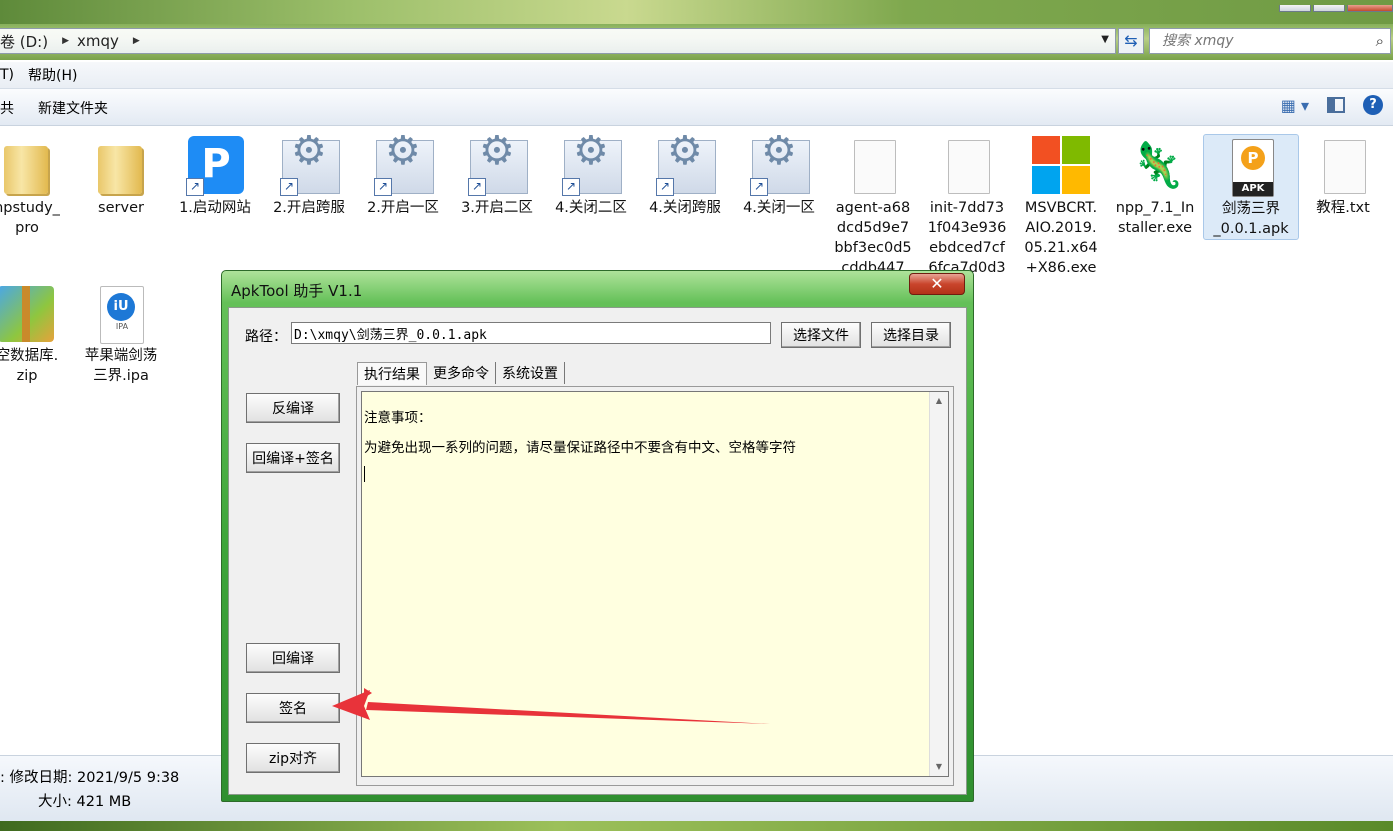  What do you see at coordinates (1373, 105) in the screenshot?
I see `help-icon: ?` at bounding box center [1373, 105].